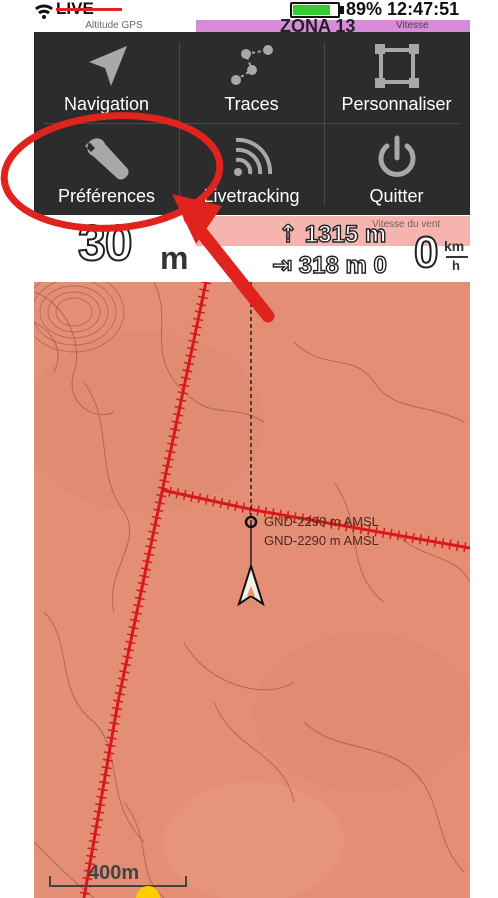  What do you see at coordinates (396, 66) in the screenshot?
I see `customize-icon` at bounding box center [396, 66].